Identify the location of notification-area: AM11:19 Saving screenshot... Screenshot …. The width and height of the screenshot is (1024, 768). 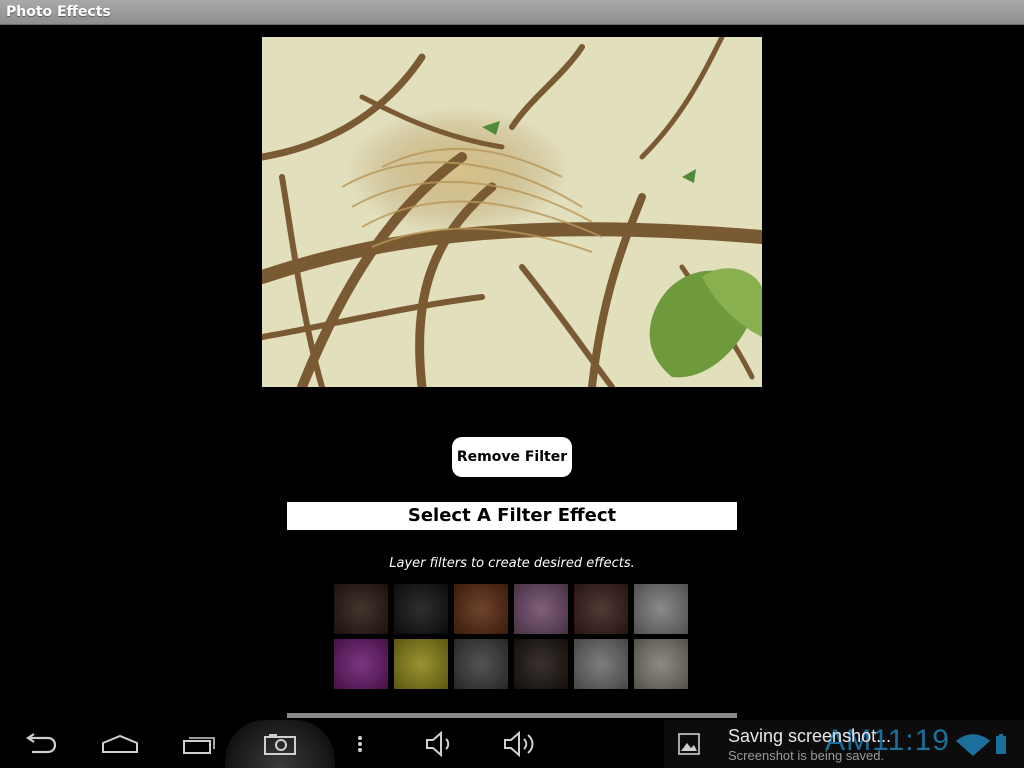
(844, 744).